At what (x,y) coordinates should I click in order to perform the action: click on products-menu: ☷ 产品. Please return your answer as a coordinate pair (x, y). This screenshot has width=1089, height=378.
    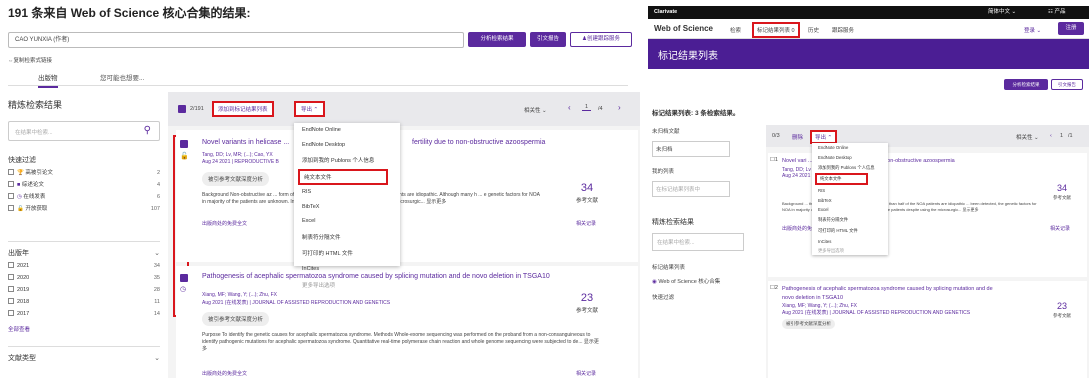
    Looking at the image, I should click on (1056, 12).